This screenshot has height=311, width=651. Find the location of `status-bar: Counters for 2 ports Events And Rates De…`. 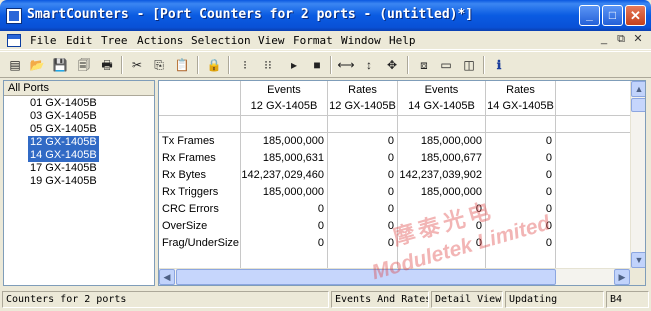

status-bar: Counters for 2 ports Events And Rates De… is located at coordinates (325, 300).